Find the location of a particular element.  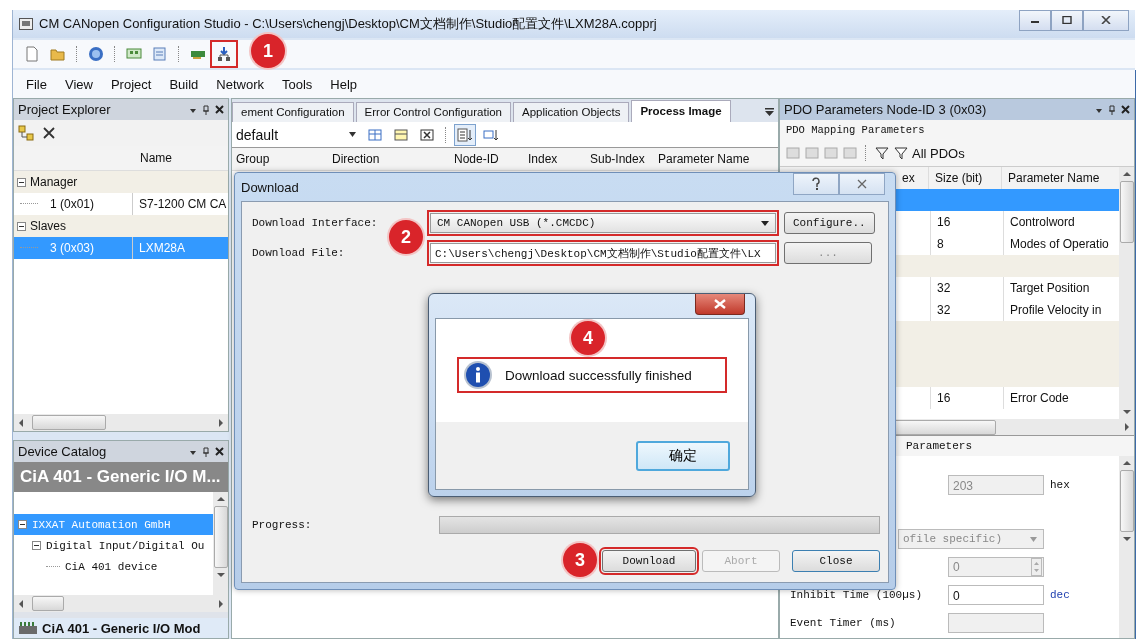

menu-item: View is located at coordinates (78, 84).